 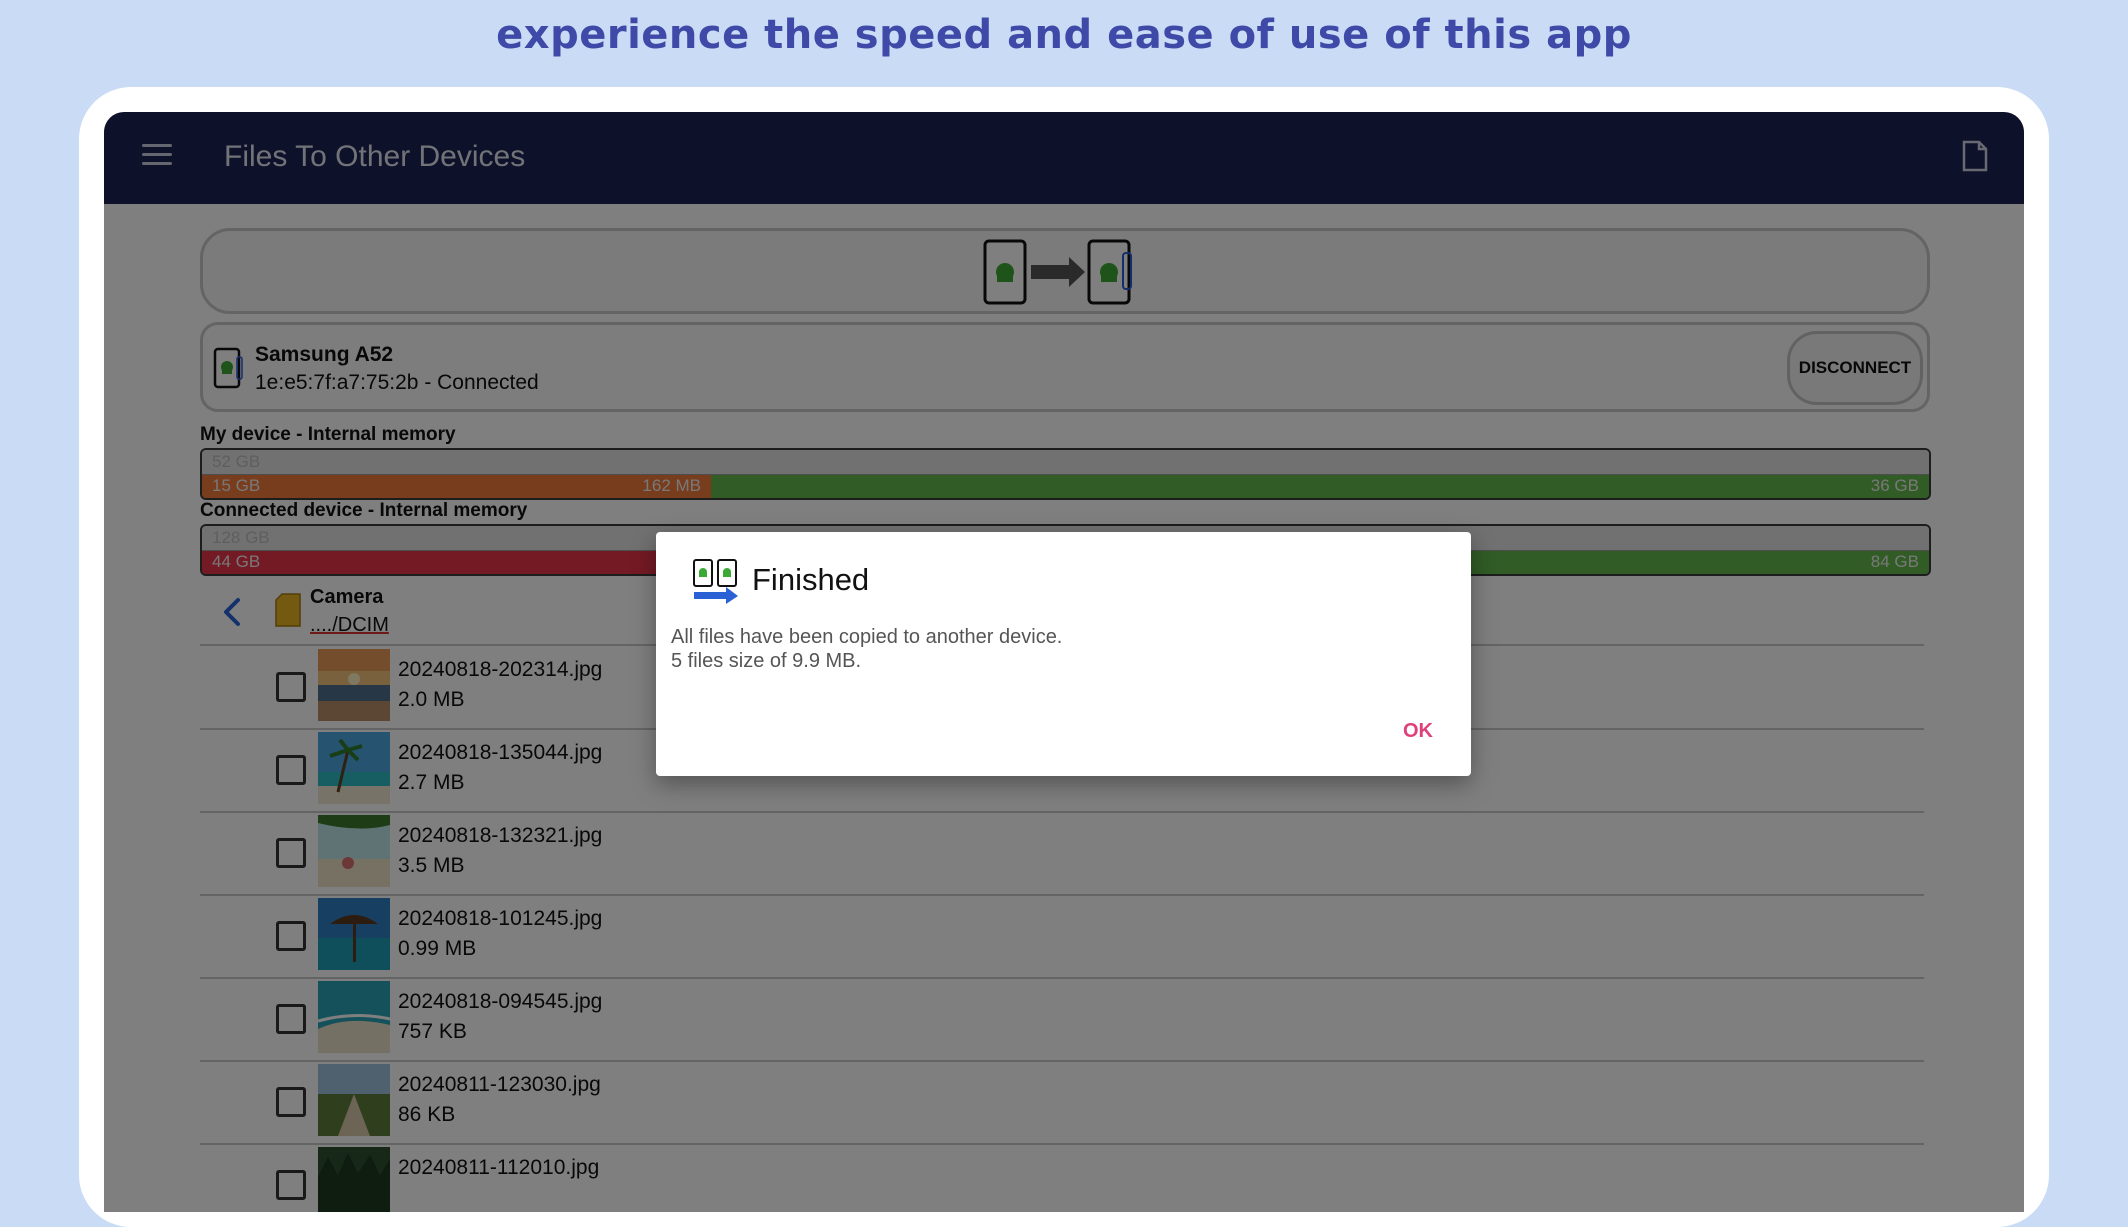 I want to click on ok-button: OK, so click(x=1418, y=731).